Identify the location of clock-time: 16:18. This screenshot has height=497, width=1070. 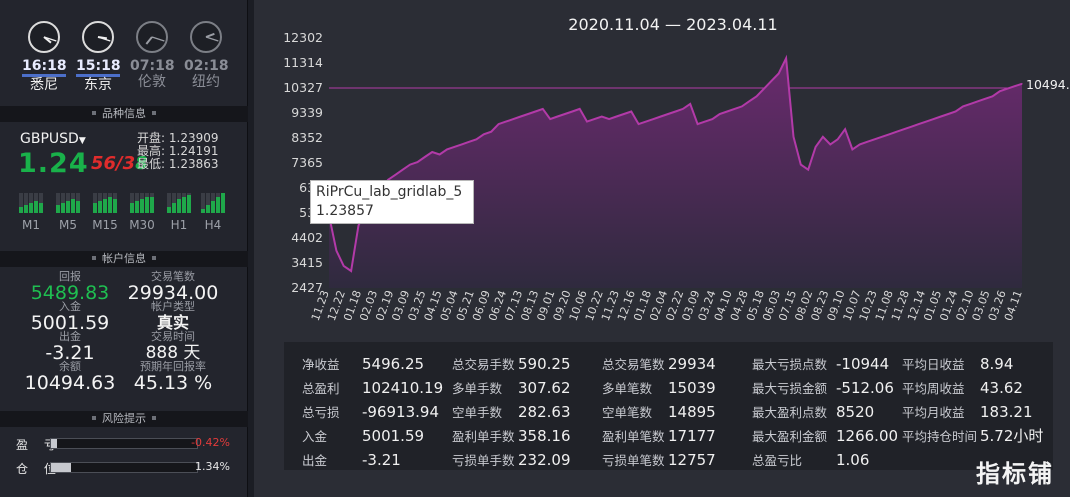
(44, 68).